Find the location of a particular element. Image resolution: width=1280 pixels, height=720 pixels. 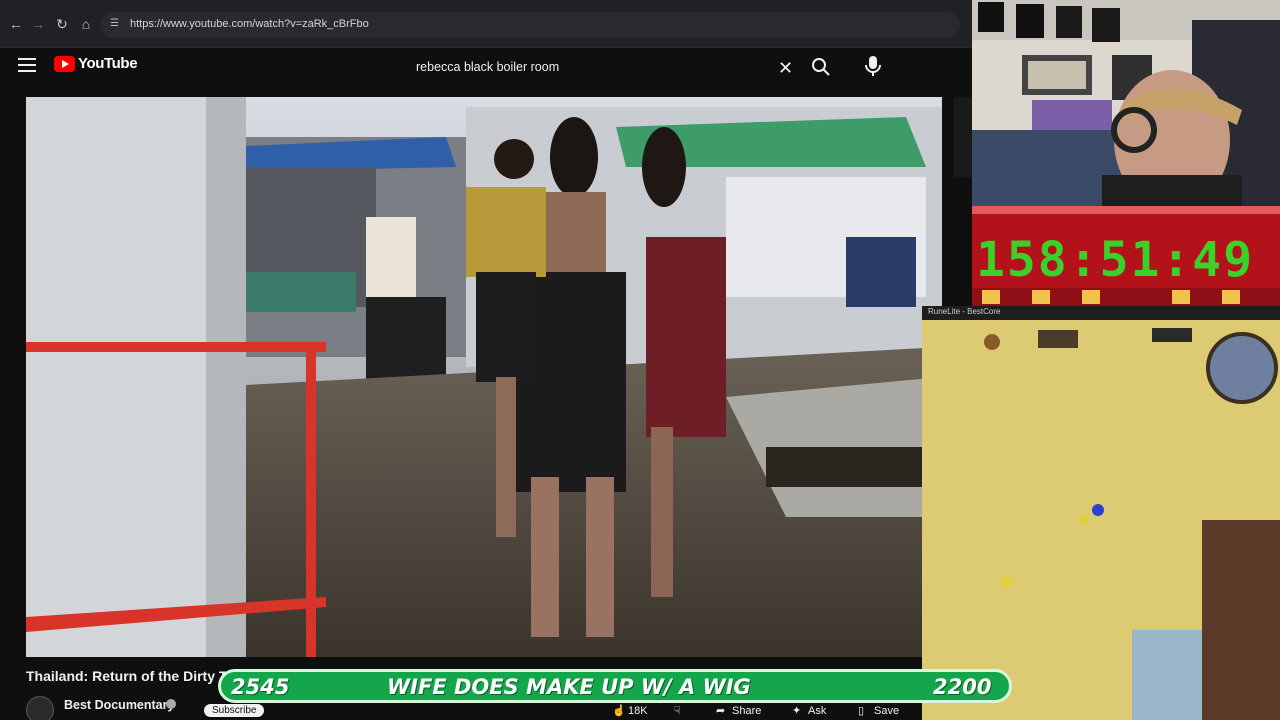

ask-label: Ask is located at coordinates (817, 711).